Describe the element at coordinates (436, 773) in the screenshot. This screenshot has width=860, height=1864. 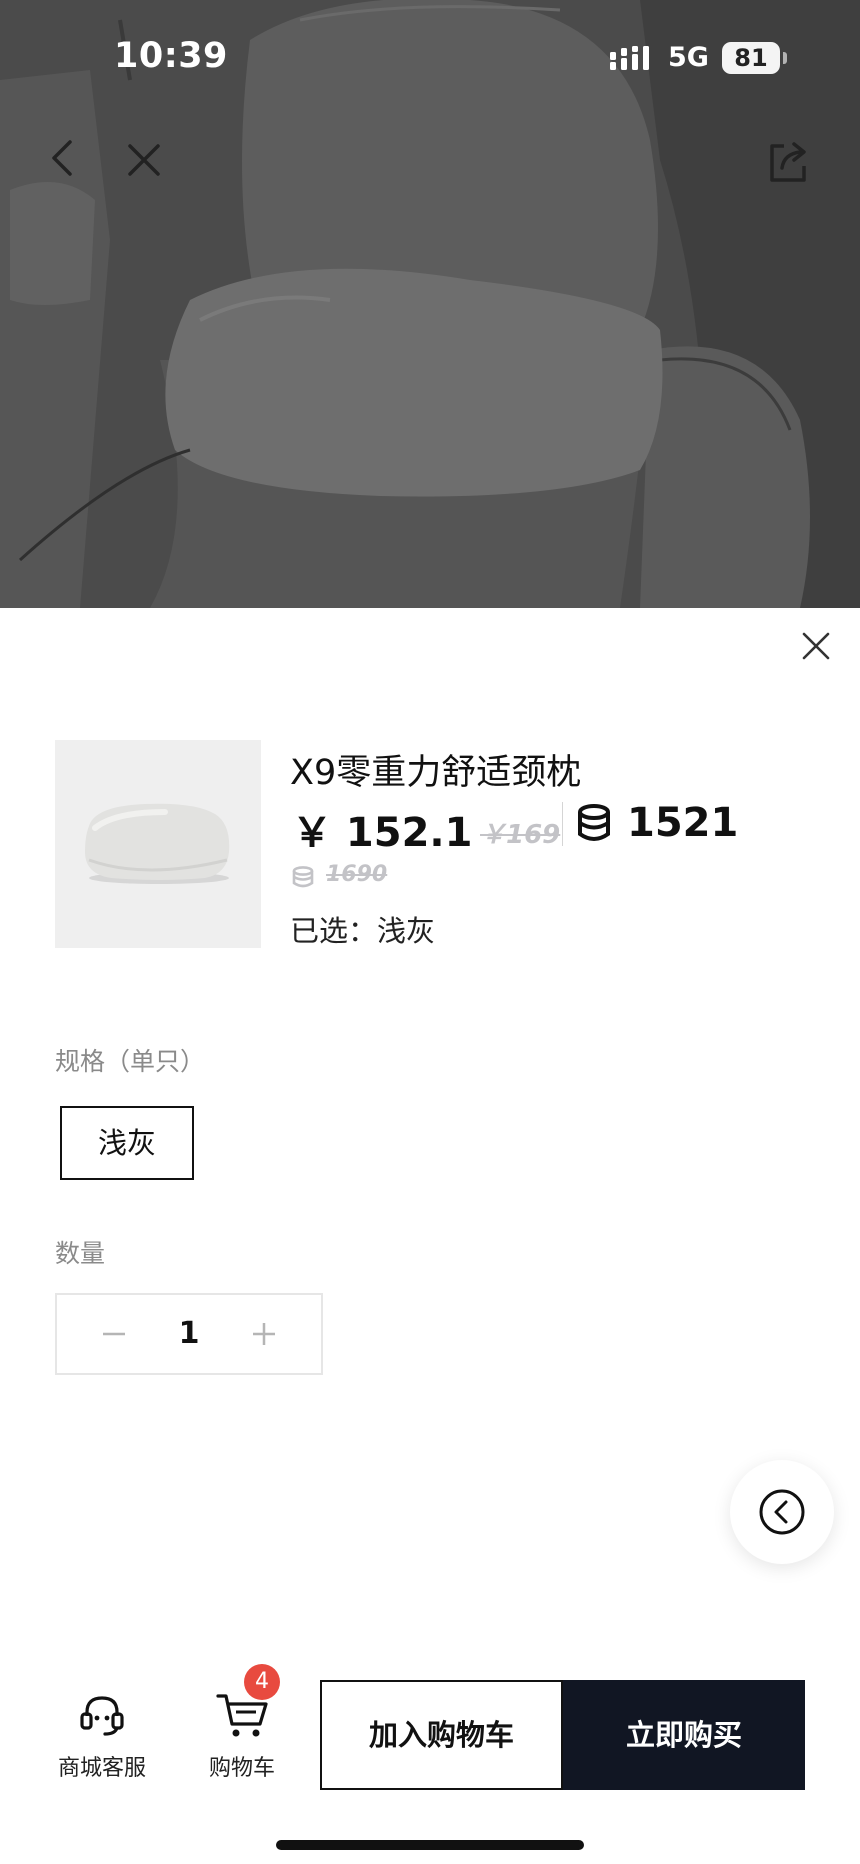
I see `product-title: X9零重力舒适颈枕` at that location.